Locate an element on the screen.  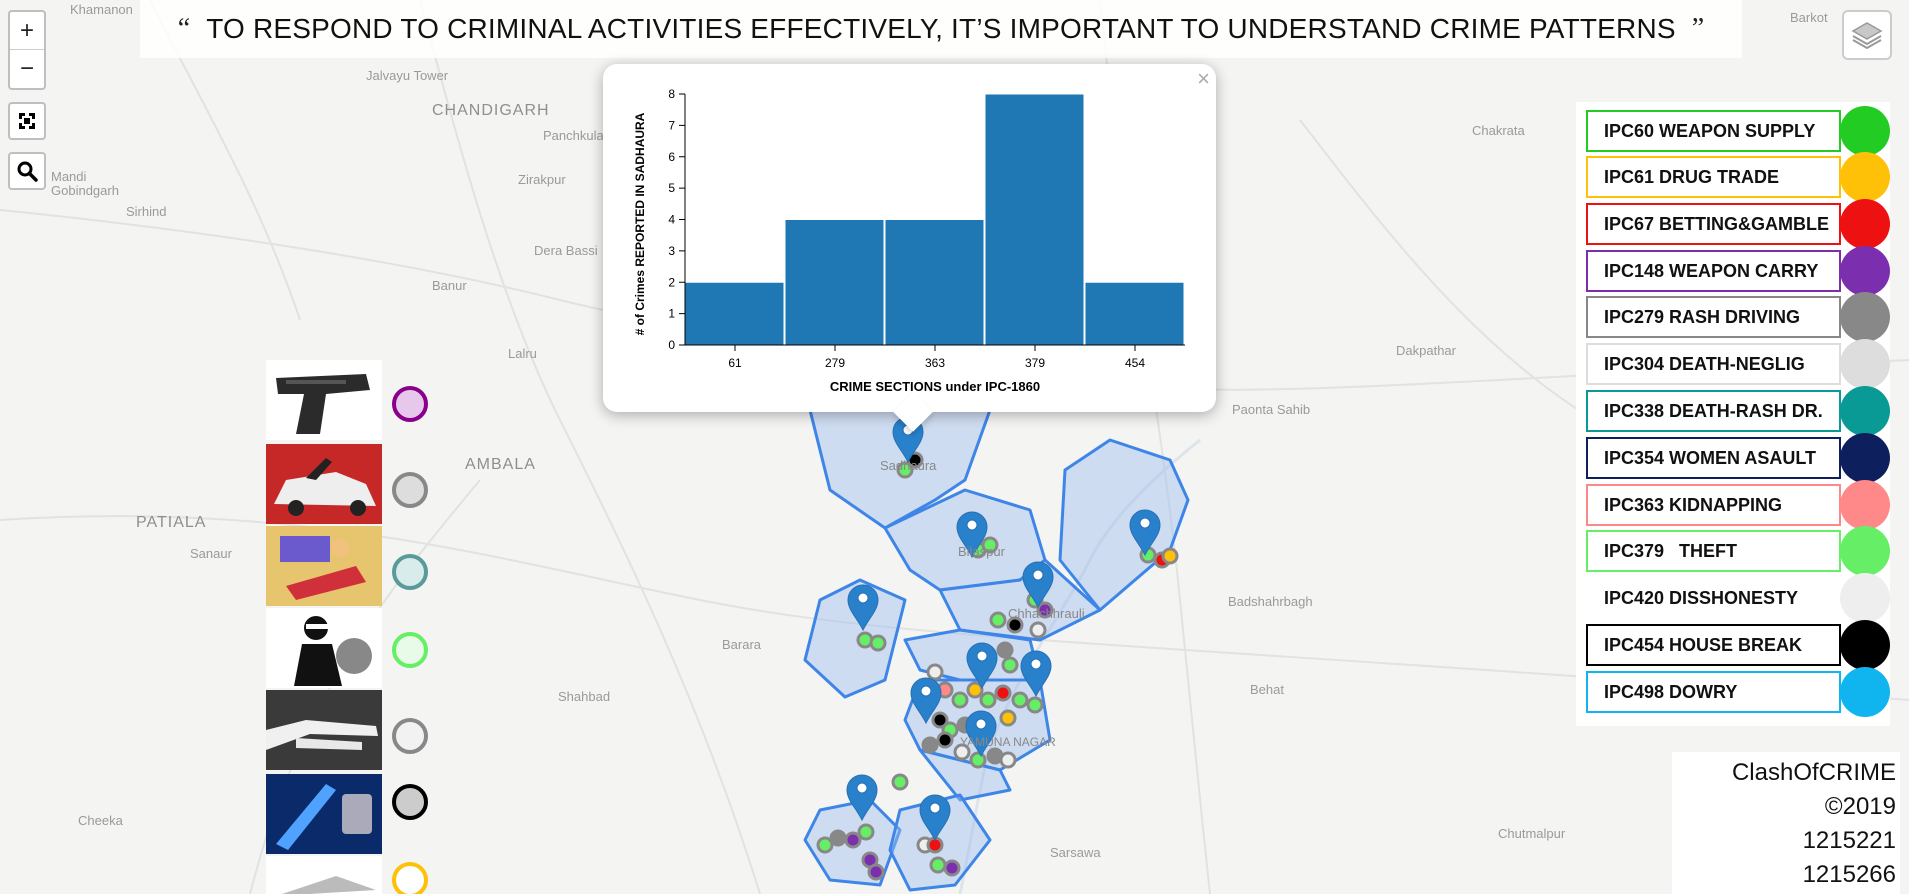
zoom-in-button: + is located at coordinates (27, 31).